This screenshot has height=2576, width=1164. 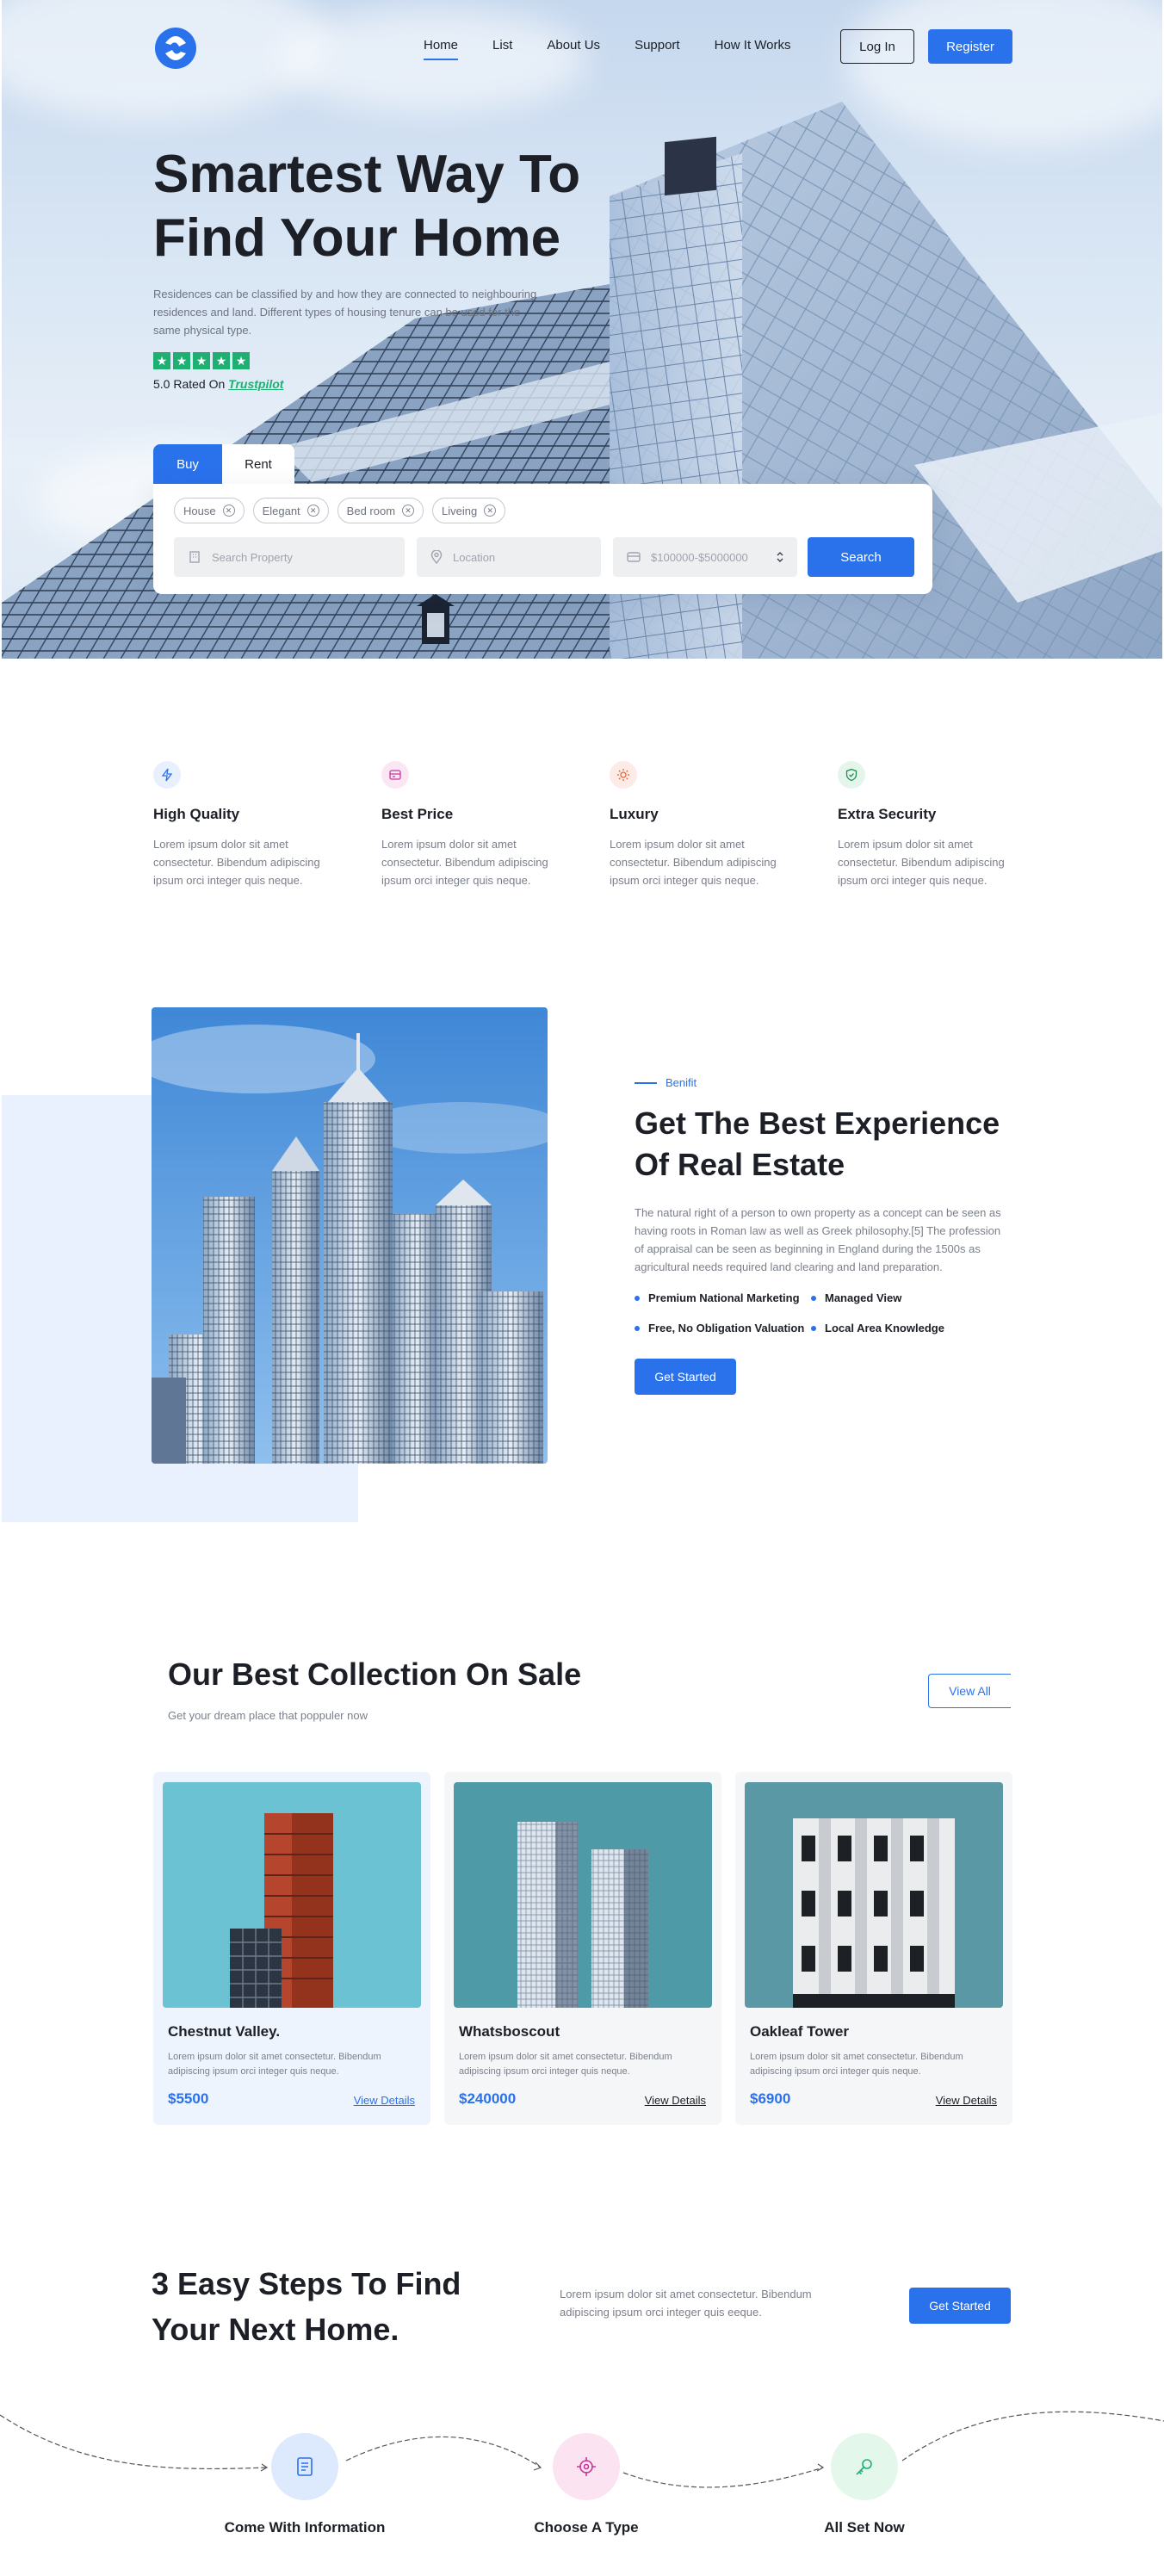 I want to click on chip-label: Elegant, so click(x=281, y=511).